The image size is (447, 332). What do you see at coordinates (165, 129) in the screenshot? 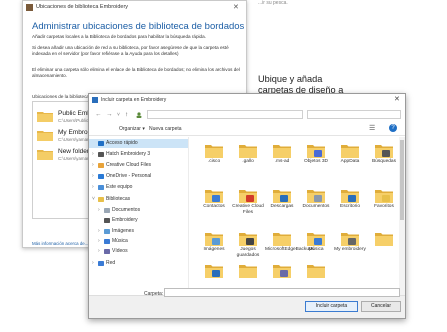
I see `new-folder-button: Nueva carpeta` at bounding box center [165, 129].